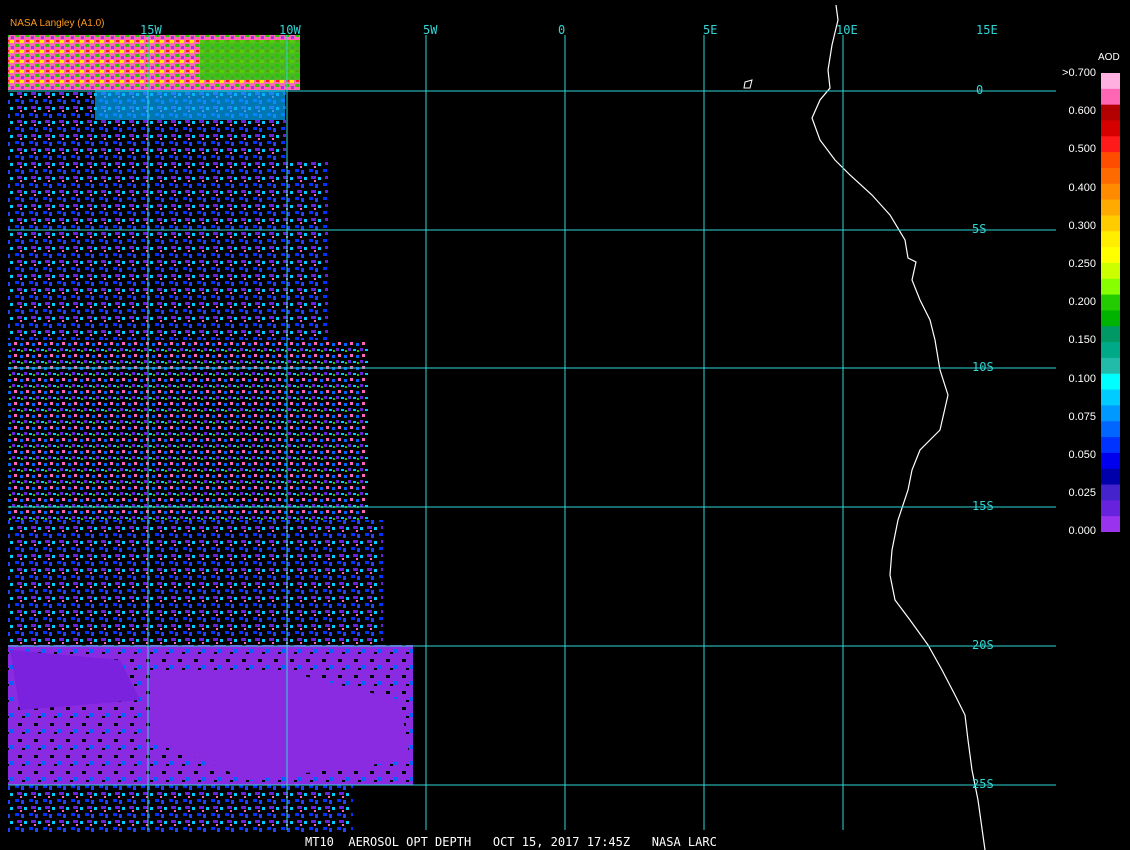 This screenshot has width=1130, height=850. Describe the element at coordinates (1082, 378) in the screenshot. I see `legend-tick-label: 0.100` at that location.